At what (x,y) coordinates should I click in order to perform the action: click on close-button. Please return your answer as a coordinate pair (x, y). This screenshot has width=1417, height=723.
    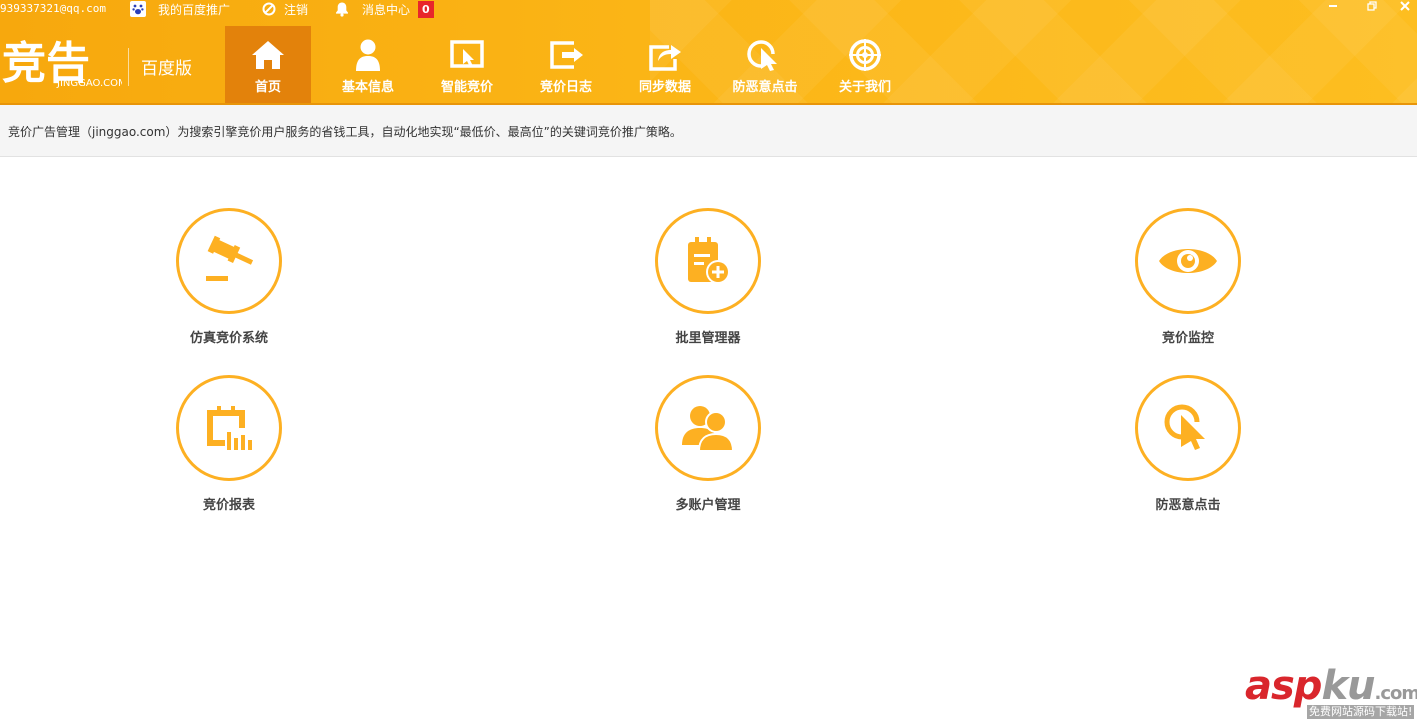
    Looking at the image, I should click on (1405, 7).